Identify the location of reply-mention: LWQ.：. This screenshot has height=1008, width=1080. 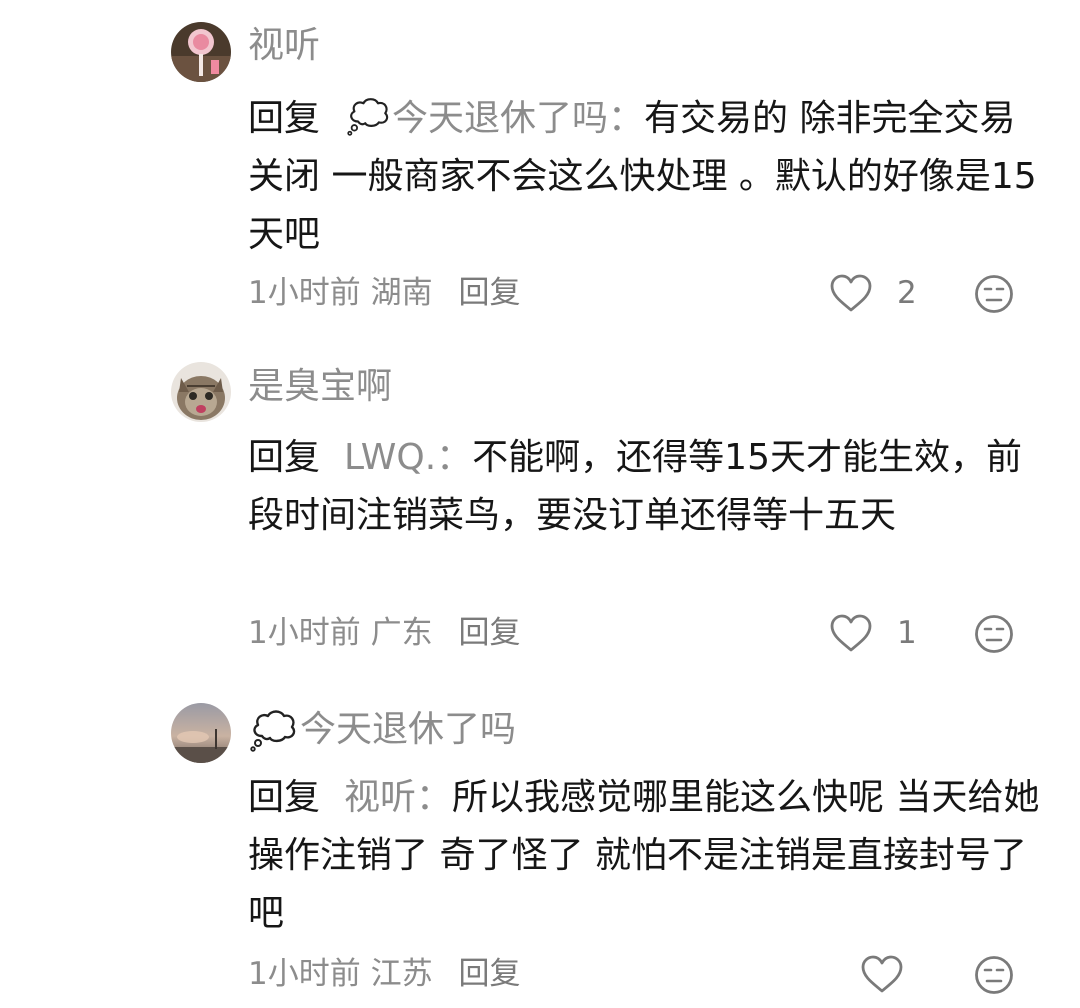
(408, 457).